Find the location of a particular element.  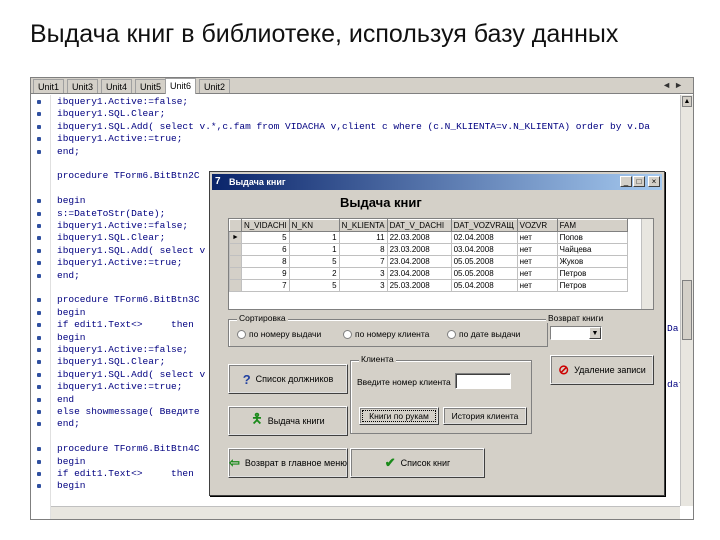

grid-header: DAT_V_DACHI is located at coordinates (419, 225).